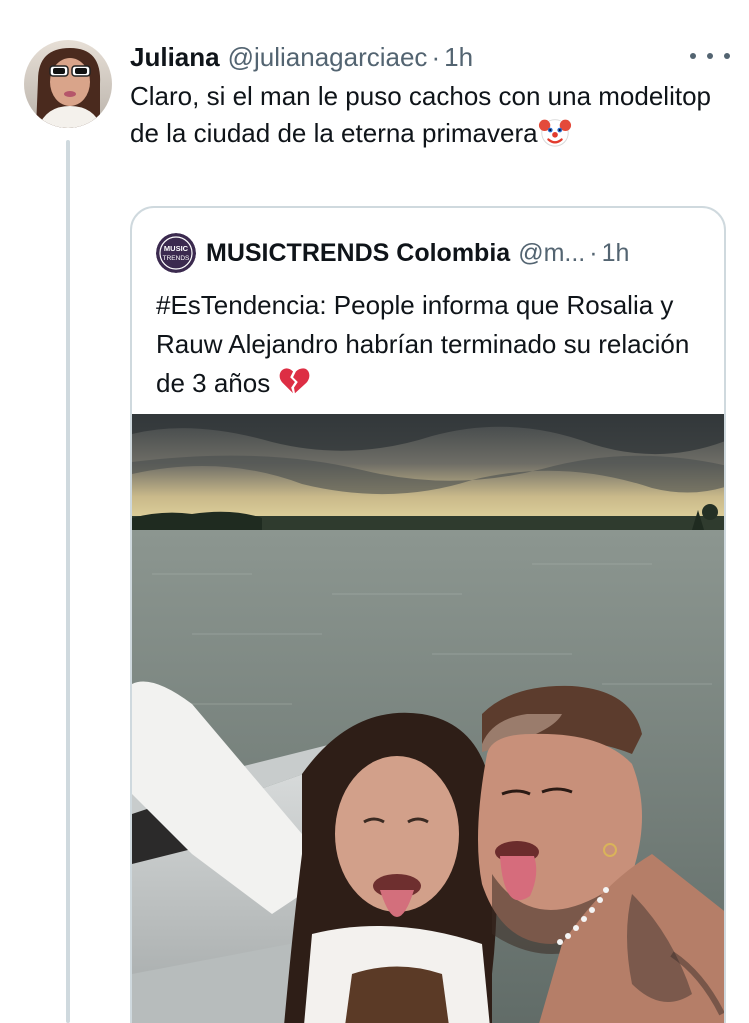 Image resolution: width=749 pixels, height=1023 pixels. What do you see at coordinates (358, 253) in the screenshot?
I see `quoted-author-name: MUSICTRENDS Colombia` at bounding box center [358, 253].